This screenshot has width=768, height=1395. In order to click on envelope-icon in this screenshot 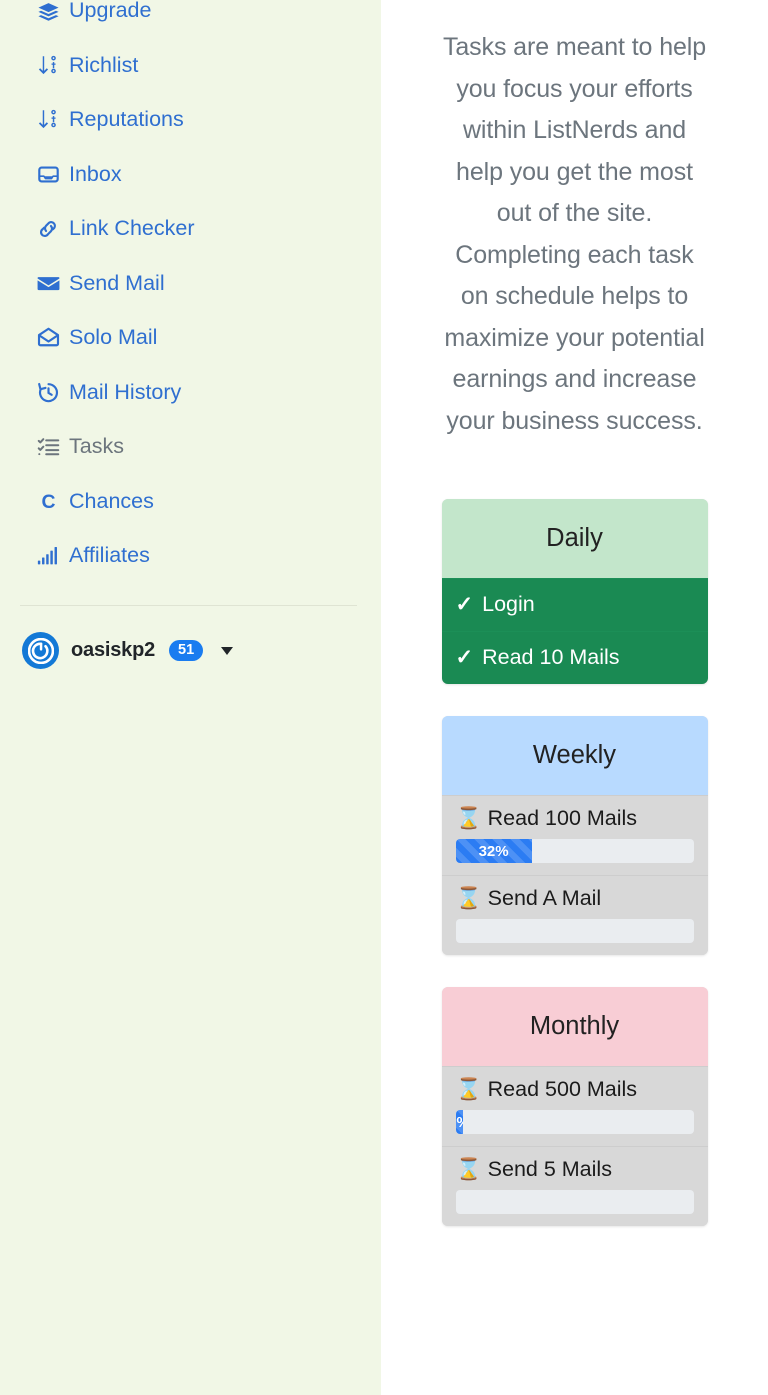, I will do `click(48, 283)`.